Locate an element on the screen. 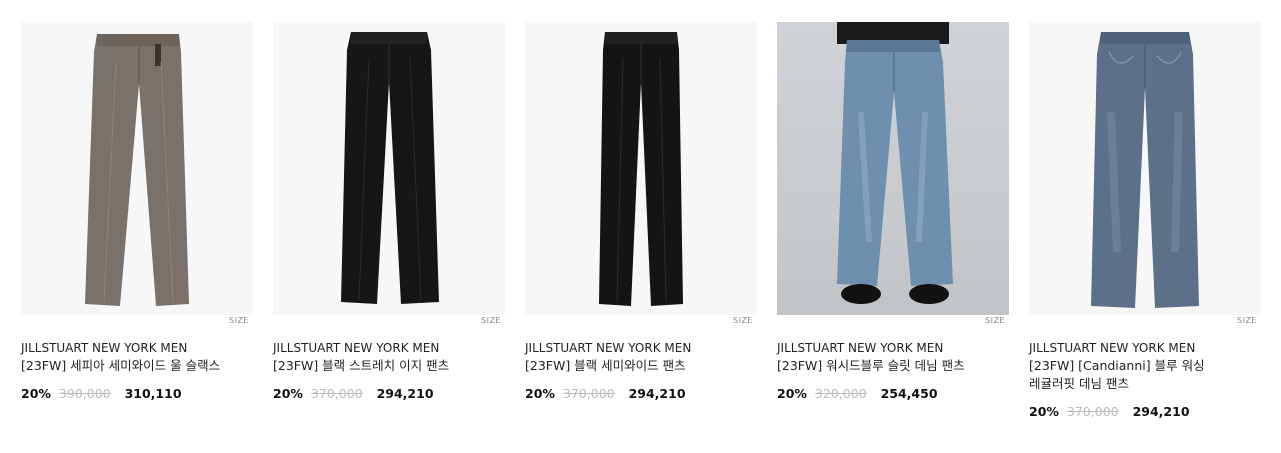 The height and width of the screenshot is (453, 1281). jeans-image-icon is located at coordinates (1145, 170).